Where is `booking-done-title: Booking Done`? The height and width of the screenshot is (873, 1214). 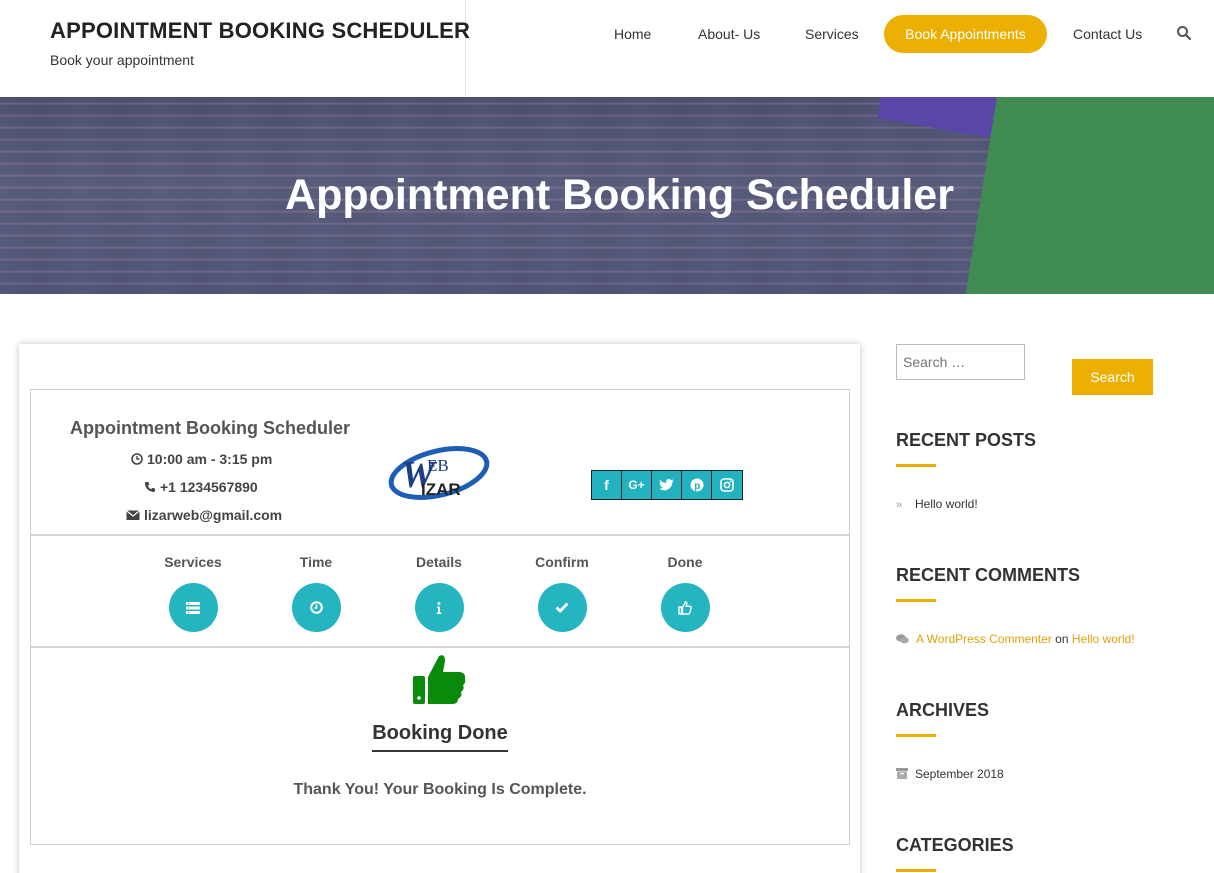 booking-done-title: Booking Done is located at coordinates (440, 737).